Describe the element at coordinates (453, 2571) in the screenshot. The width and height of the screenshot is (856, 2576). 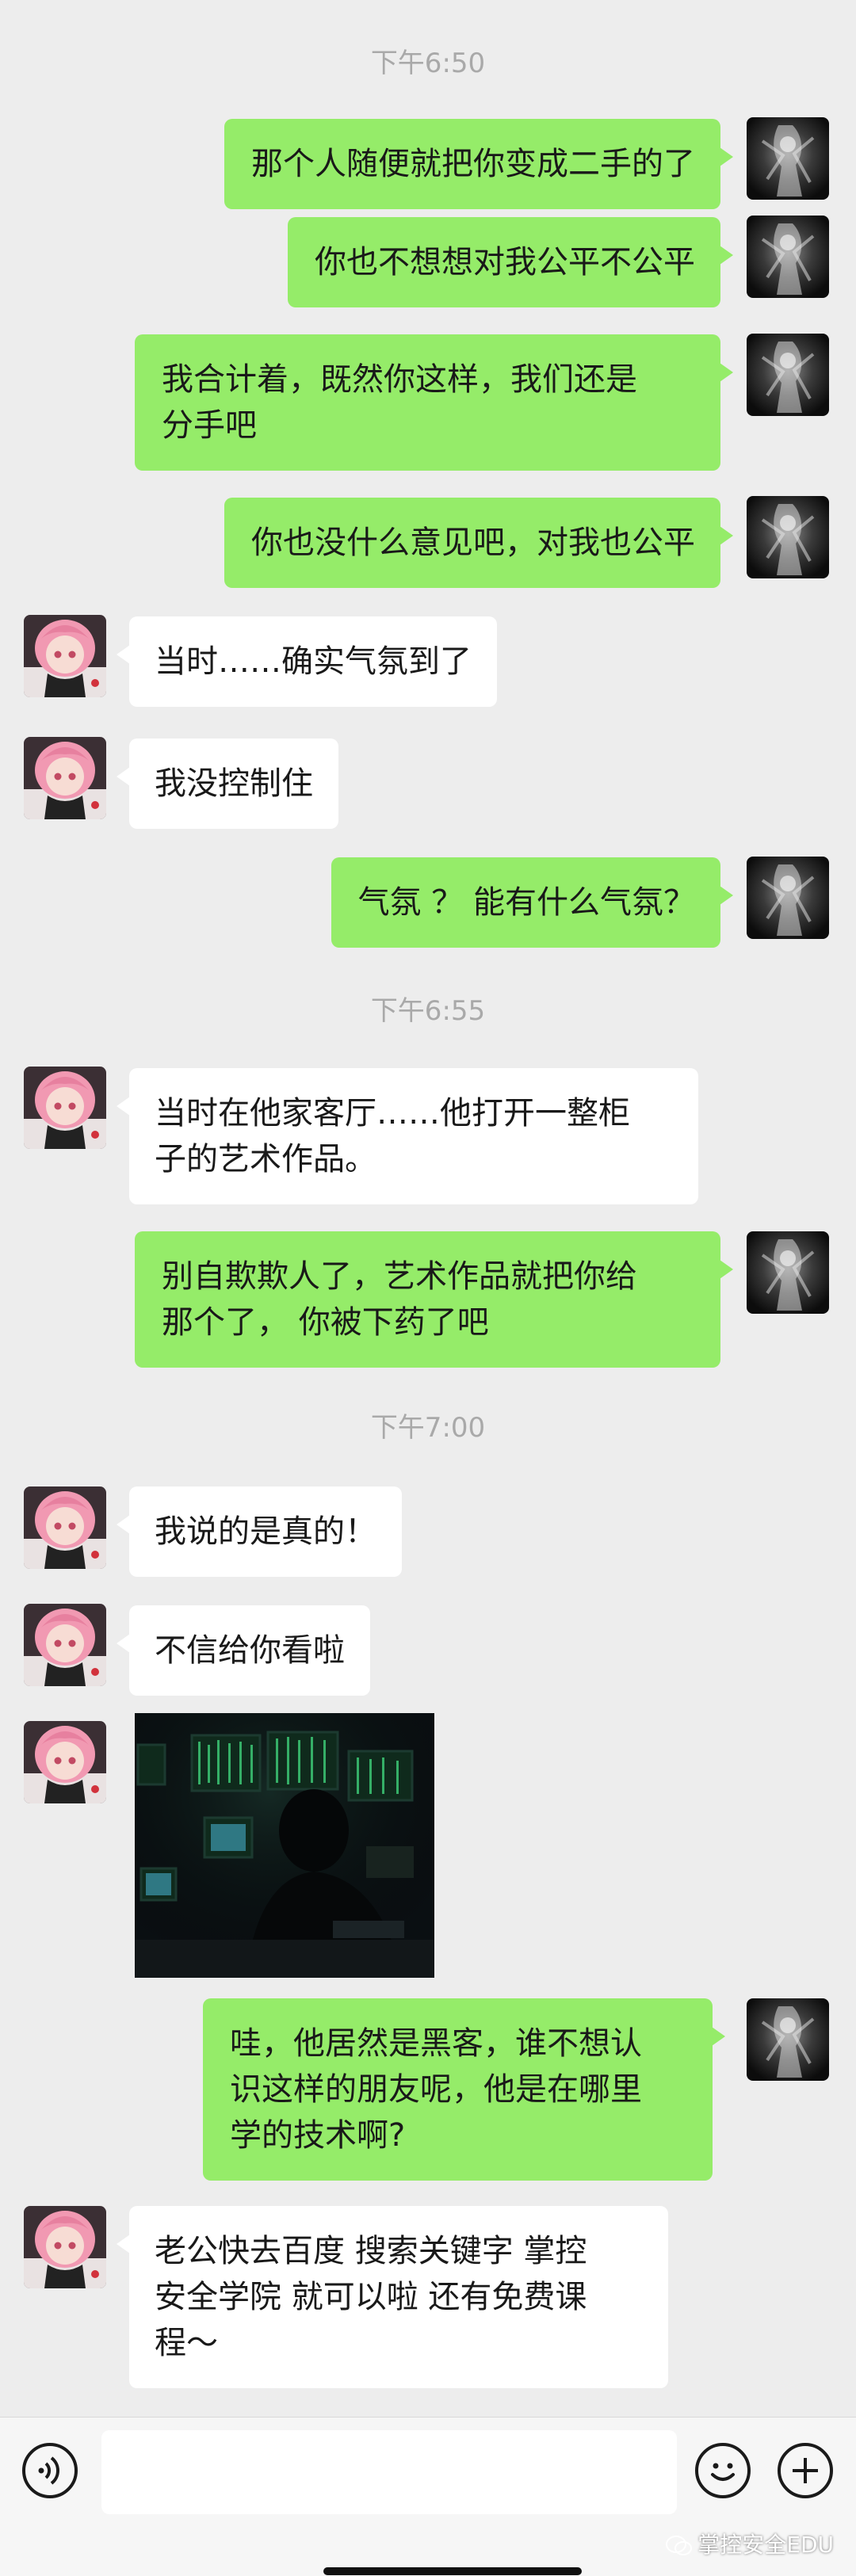
I see `home-indicator` at that location.